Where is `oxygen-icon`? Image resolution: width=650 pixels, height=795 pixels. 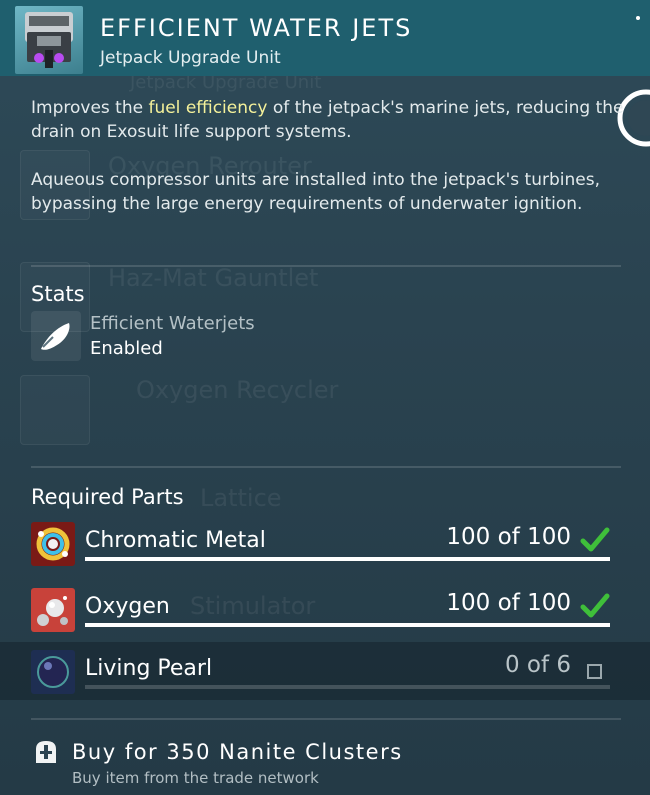
oxygen-icon is located at coordinates (53, 610).